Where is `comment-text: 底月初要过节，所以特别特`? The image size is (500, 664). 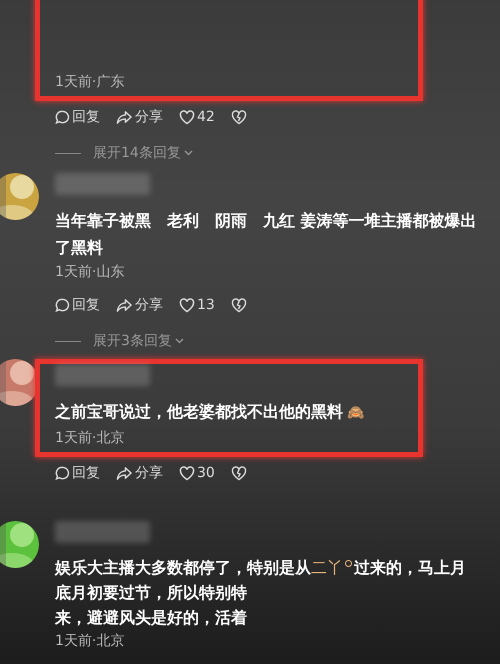 comment-text: 底月初要过节，所以特别特 is located at coordinates (151, 593).